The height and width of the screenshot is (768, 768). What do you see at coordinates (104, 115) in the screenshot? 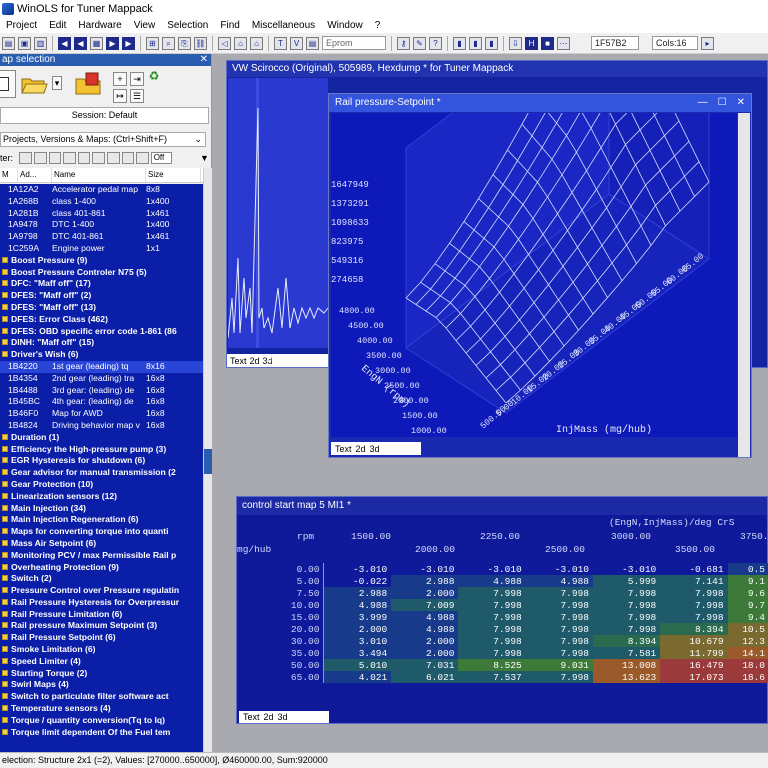
I see `session-button: Session: Default` at bounding box center [104, 115].